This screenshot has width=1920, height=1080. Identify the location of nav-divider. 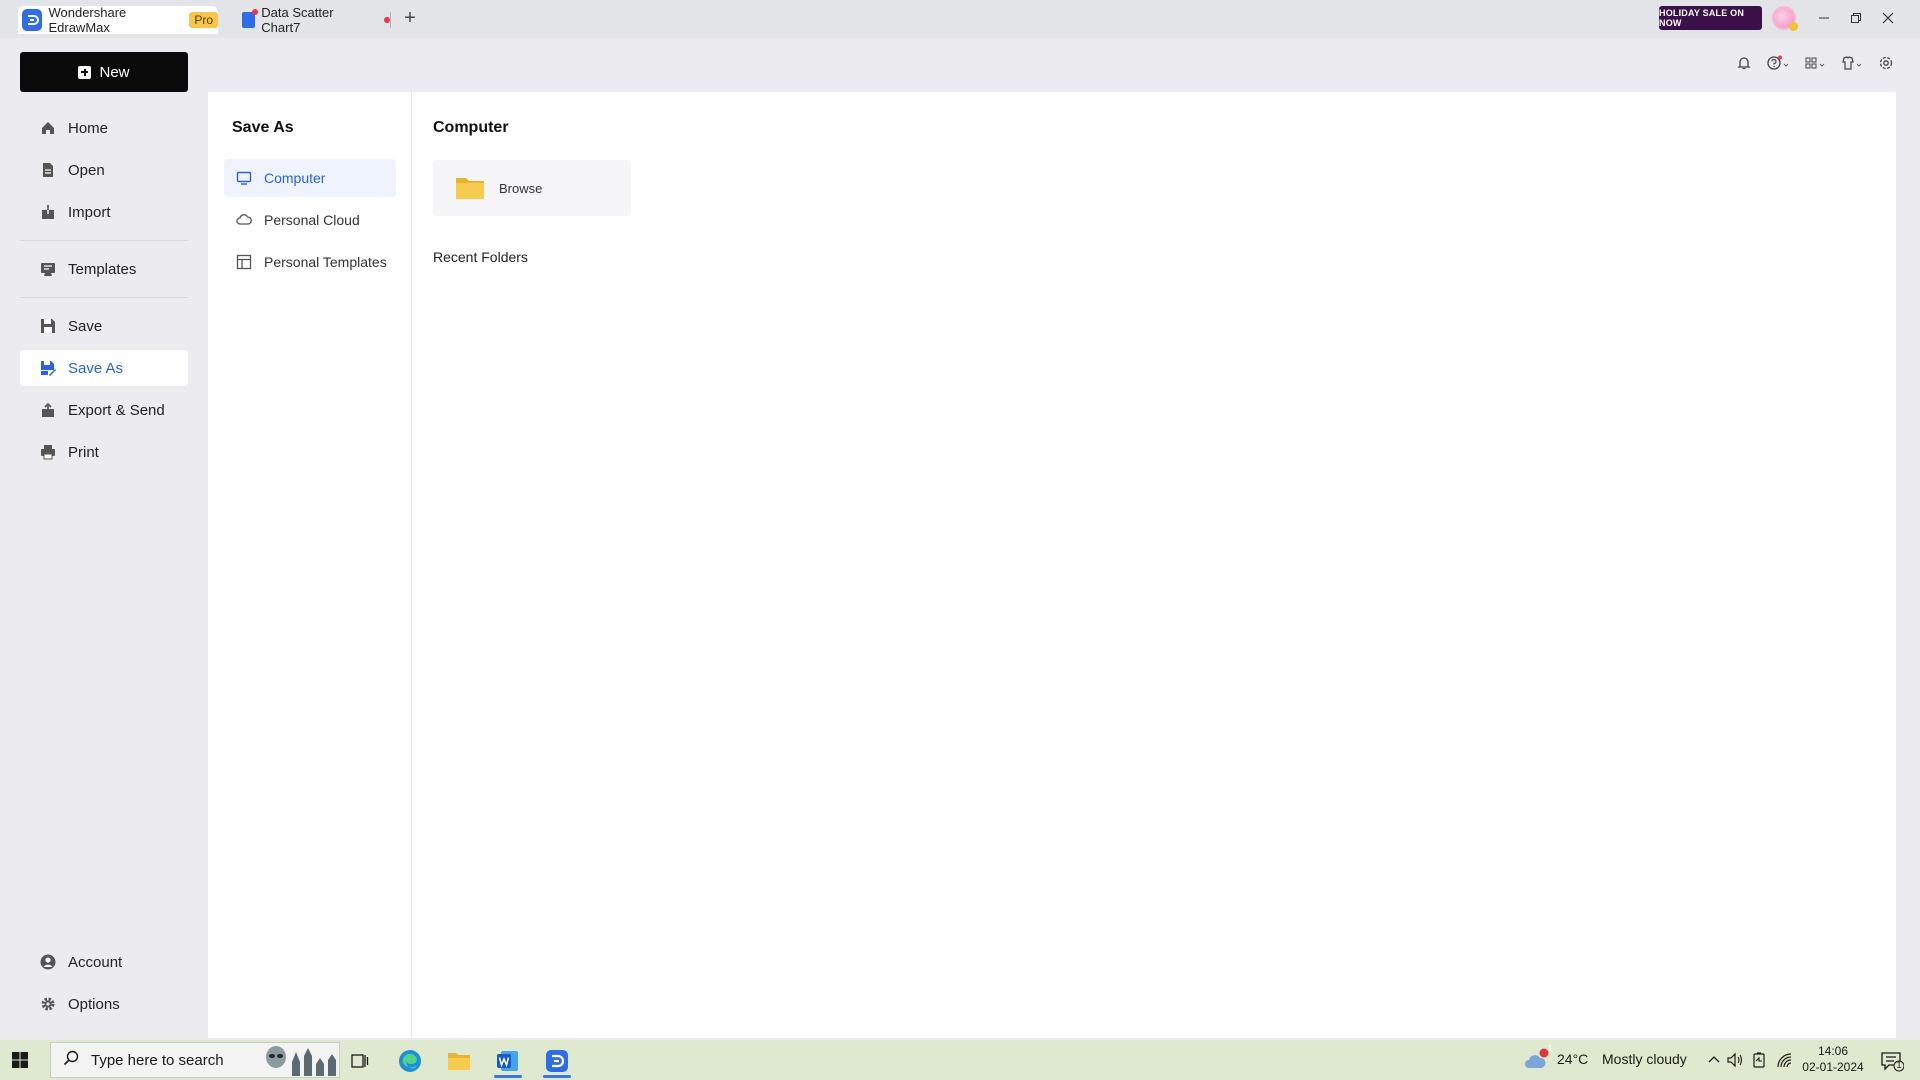
(104, 240).